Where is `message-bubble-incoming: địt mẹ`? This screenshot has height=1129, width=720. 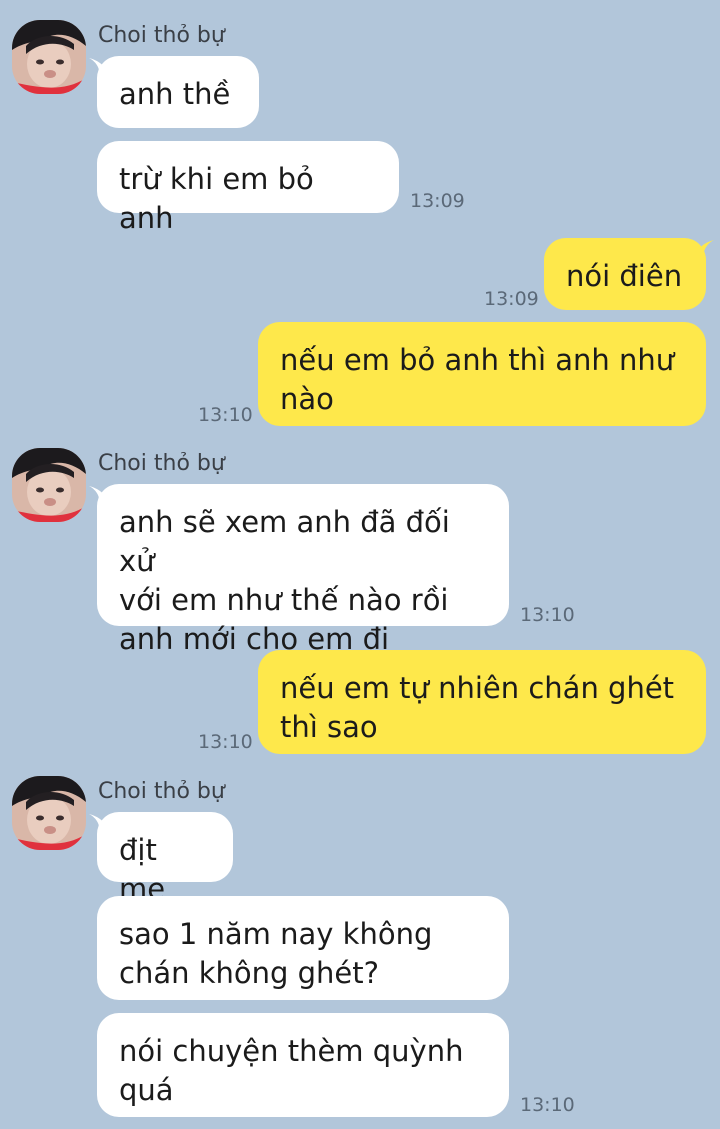
message-bubble-incoming: địt mẹ is located at coordinates (165, 859).